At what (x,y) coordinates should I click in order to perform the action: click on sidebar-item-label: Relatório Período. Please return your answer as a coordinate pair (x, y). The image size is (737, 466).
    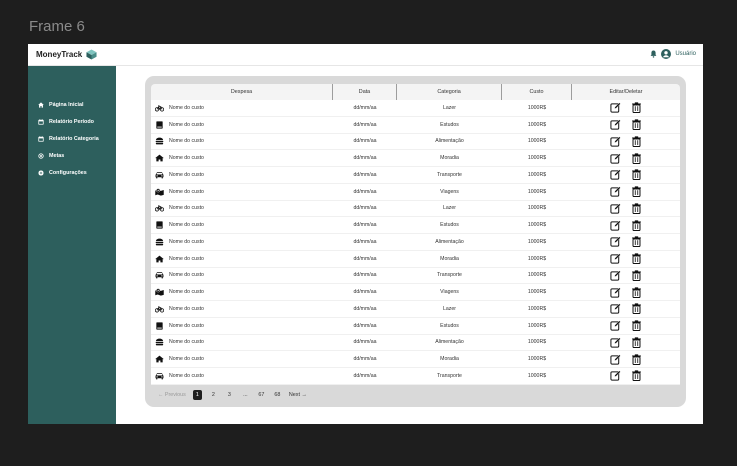
    Looking at the image, I should click on (71, 121).